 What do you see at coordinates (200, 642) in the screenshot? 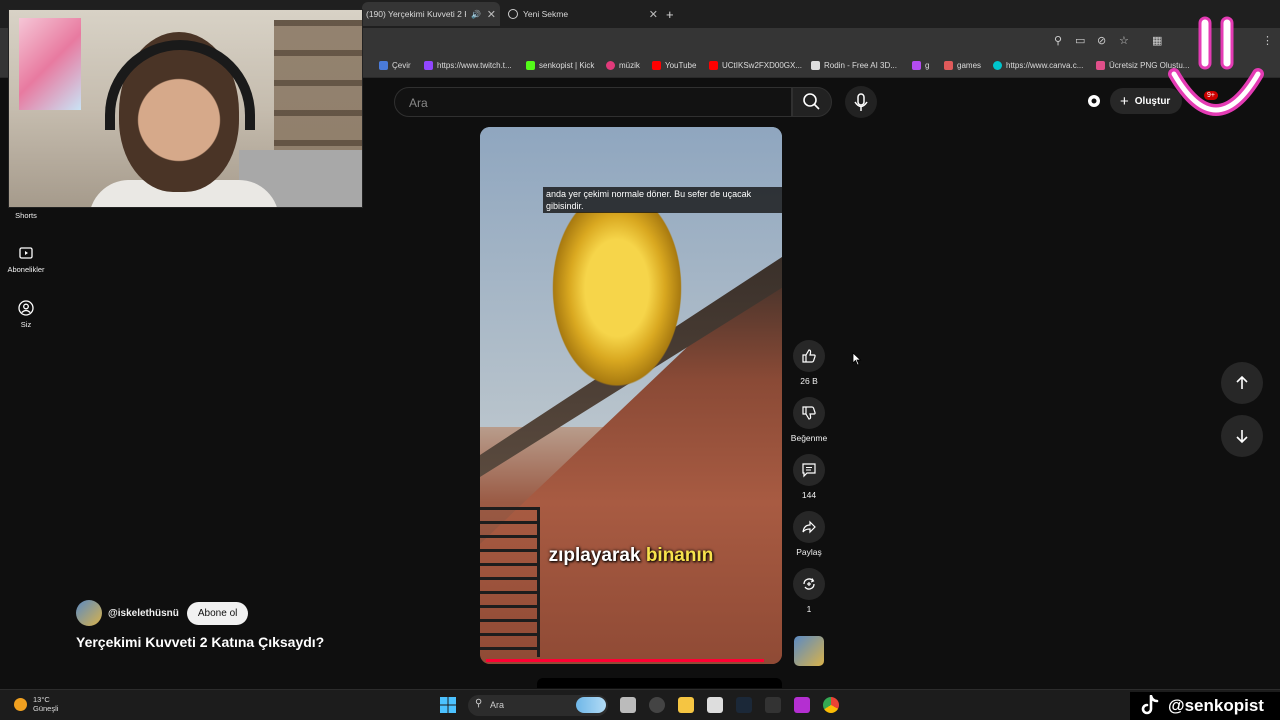
I see `video-title: Yerçekimi Kuvveti 2 Katına Çıksaydı?` at bounding box center [200, 642].